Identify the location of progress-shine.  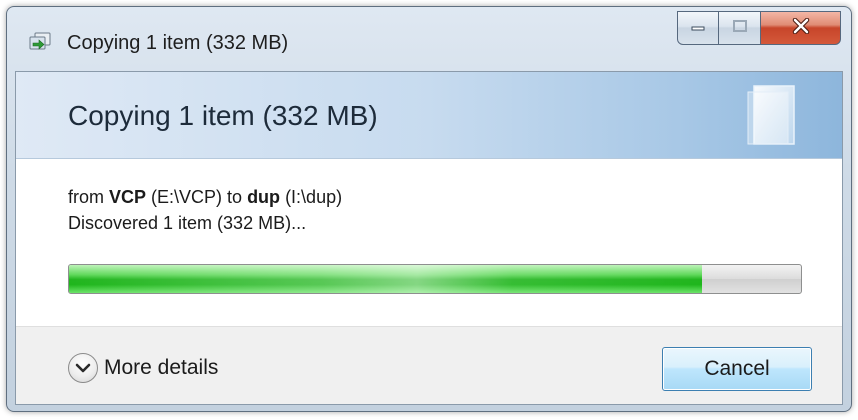
(386, 279).